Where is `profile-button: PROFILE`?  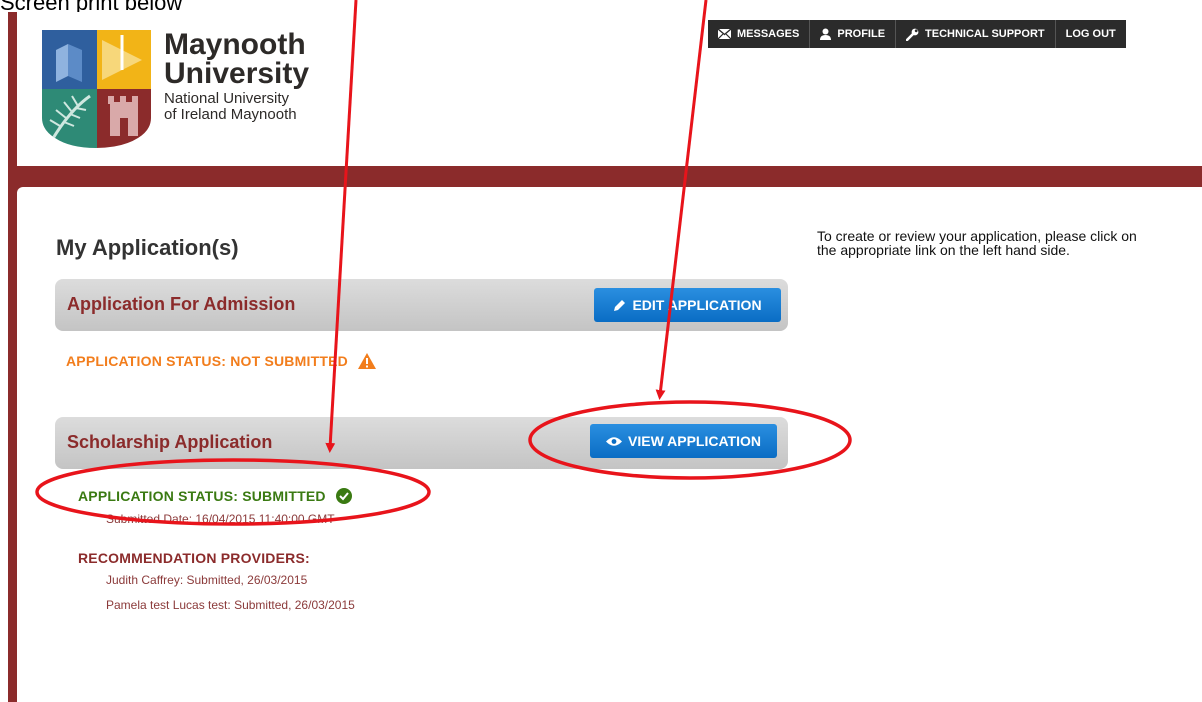
profile-button: PROFILE is located at coordinates (852, 34).